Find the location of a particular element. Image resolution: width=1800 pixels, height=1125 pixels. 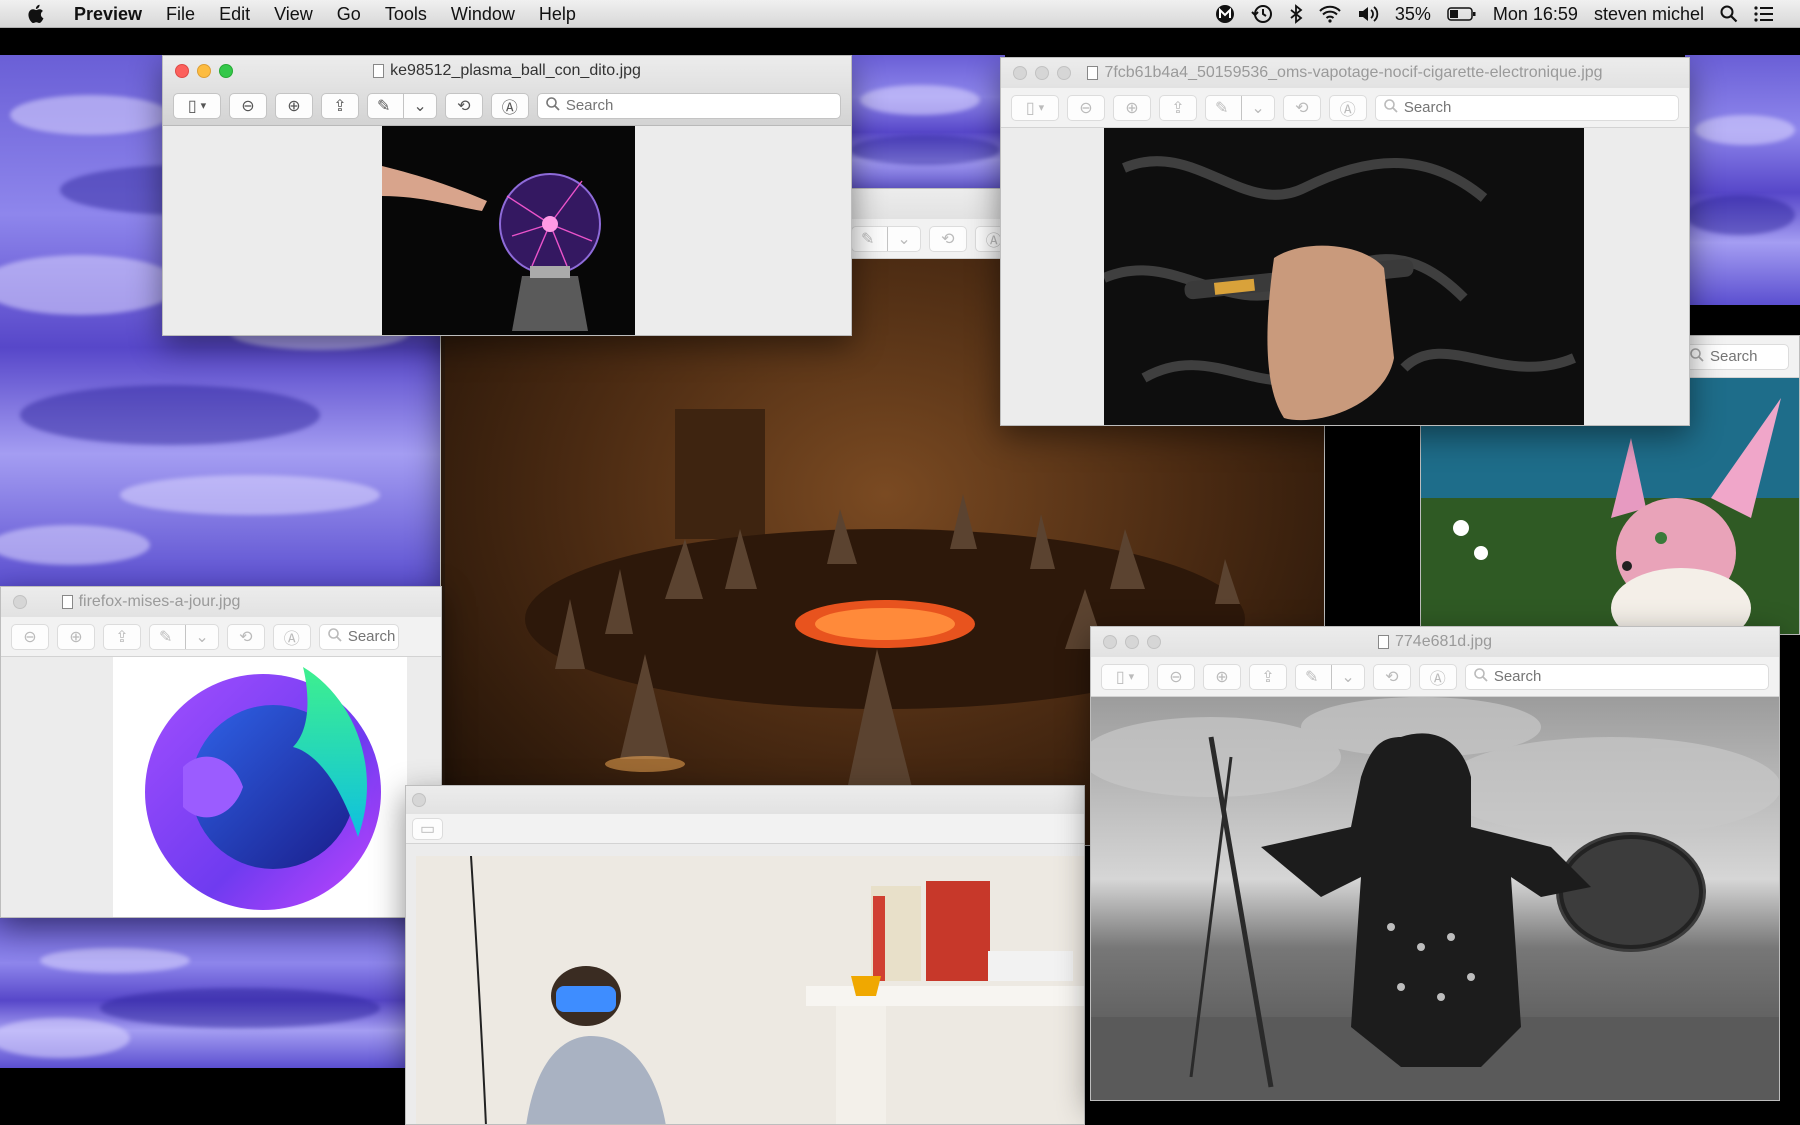

apple-menu-icon is located at coordinates (35, 14).